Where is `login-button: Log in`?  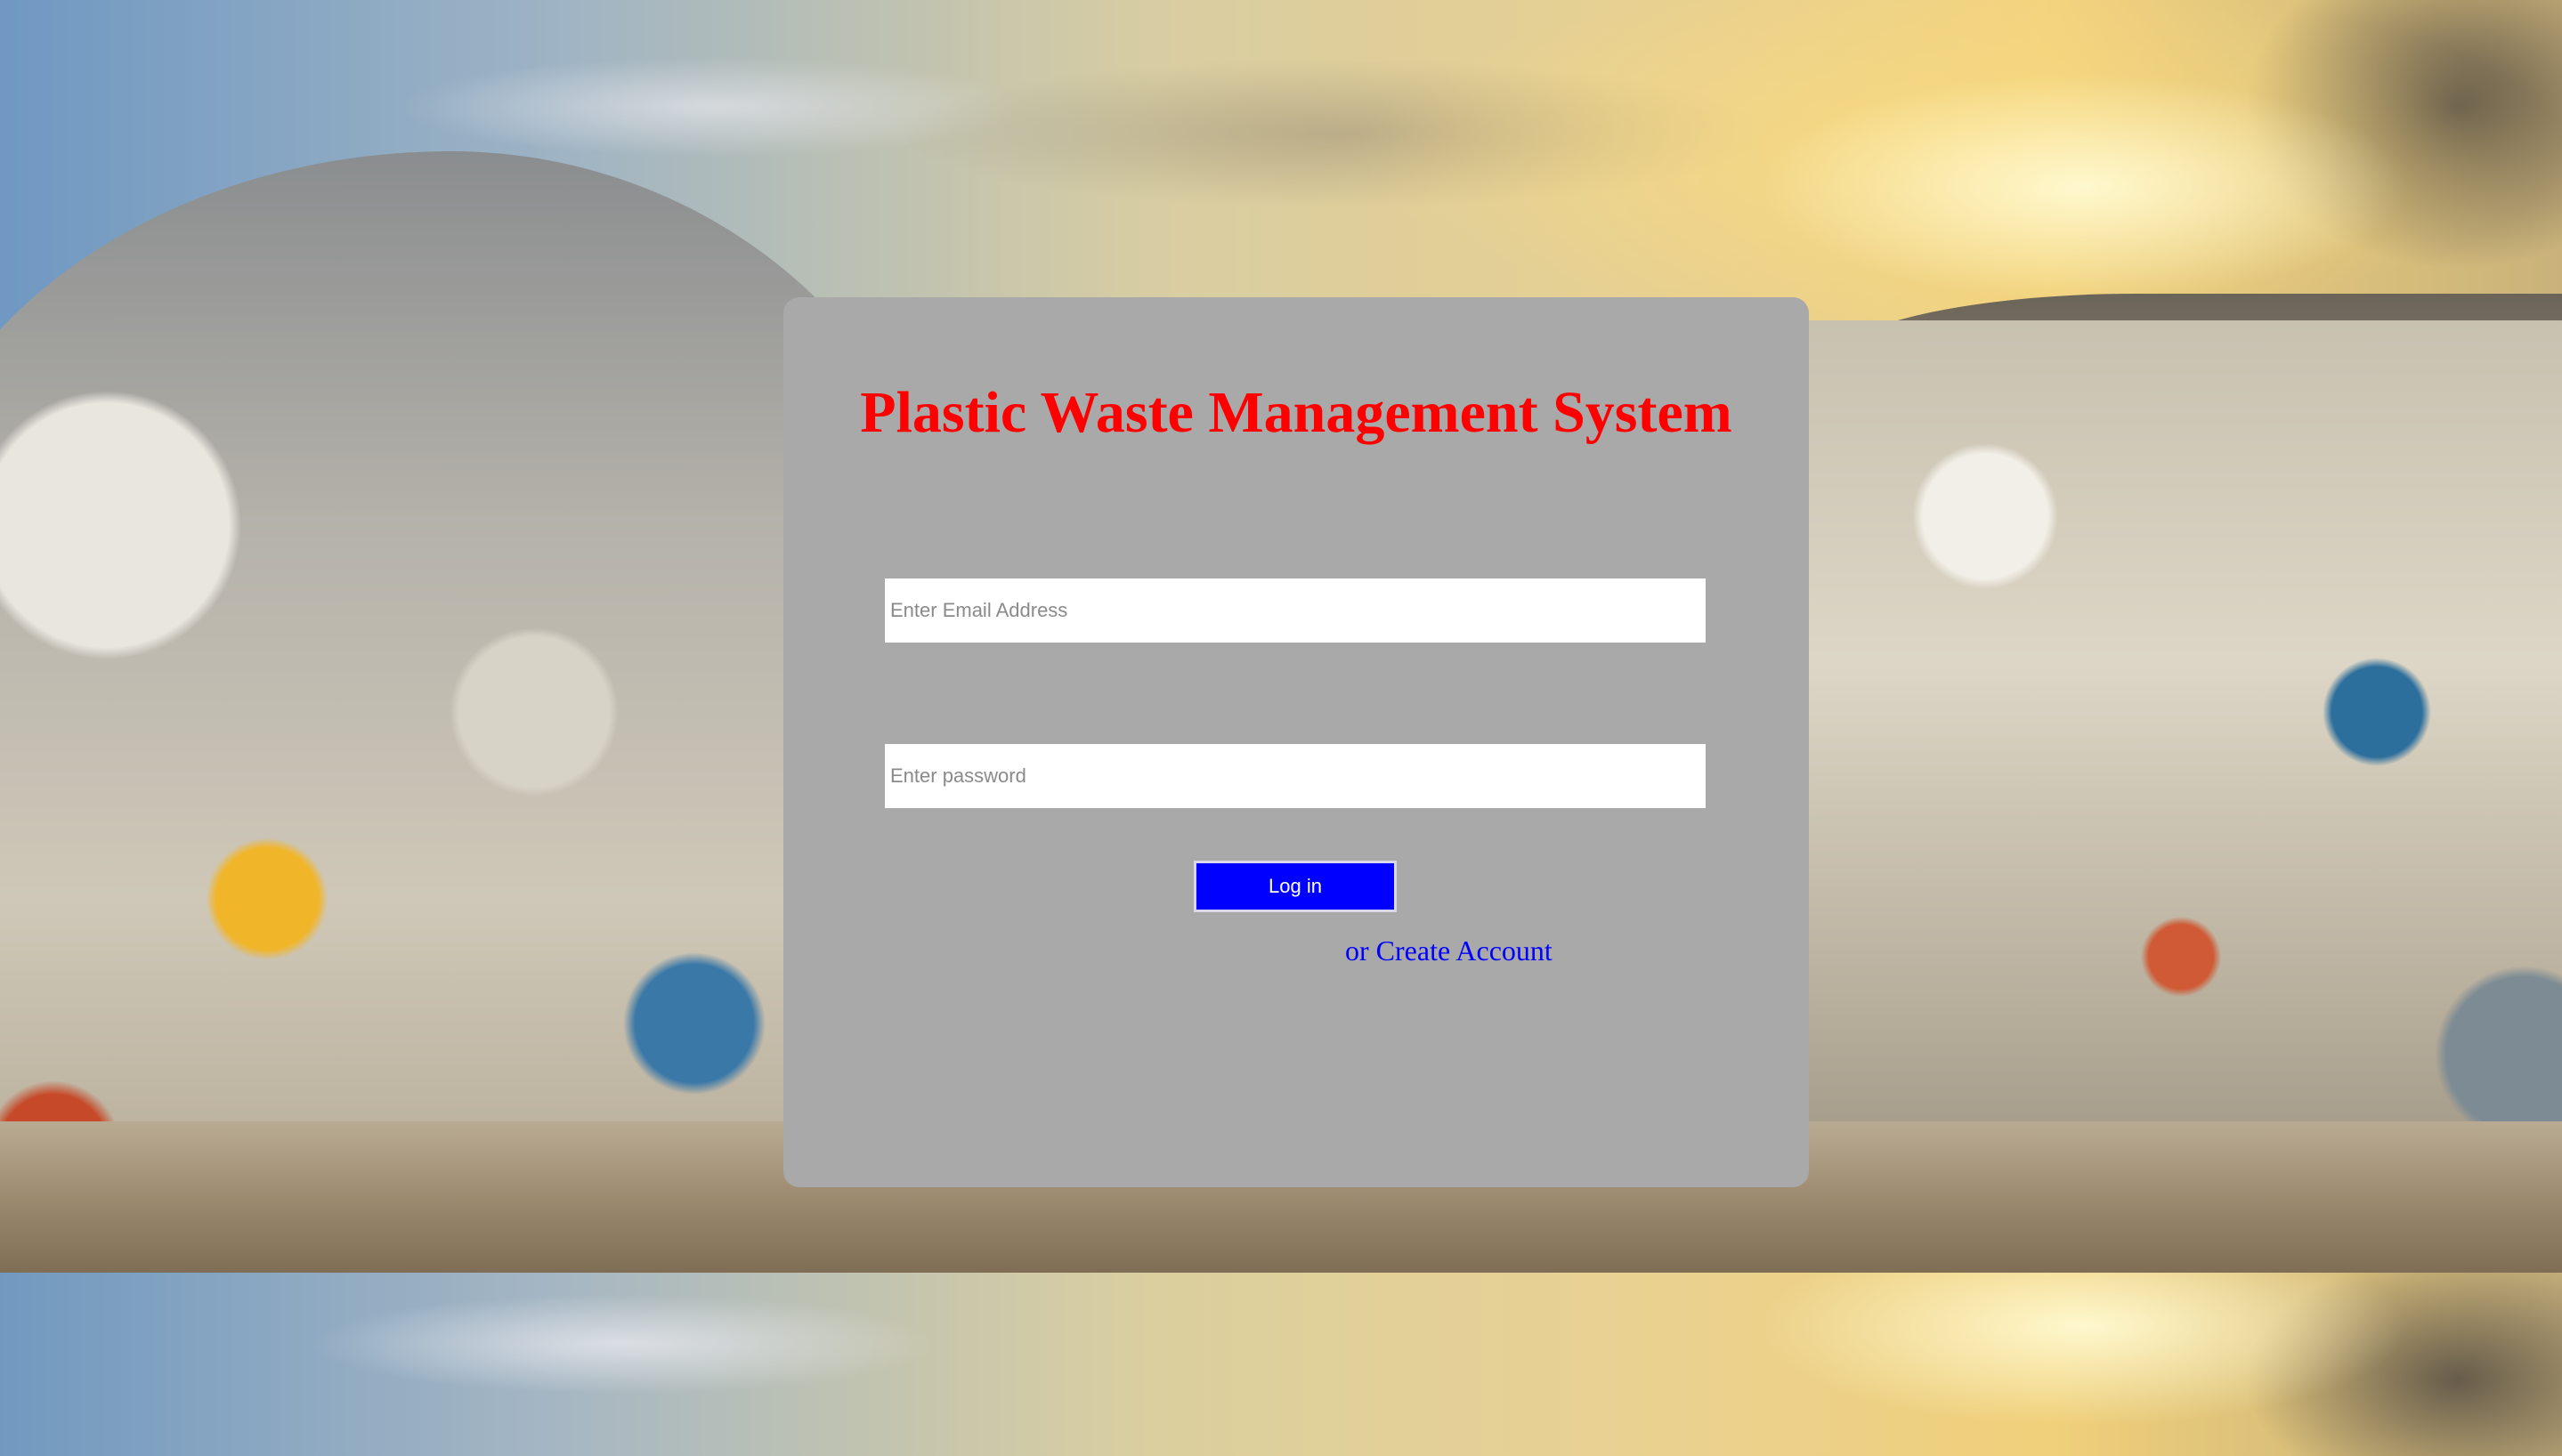
login-button: Log in is located at coordinates (1295, 886).